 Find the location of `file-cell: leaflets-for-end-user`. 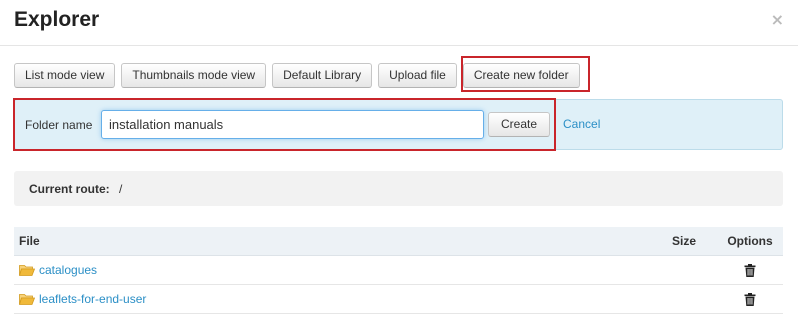

file-cell: leaflets-for-end-user is located at coordinates (343, 299).